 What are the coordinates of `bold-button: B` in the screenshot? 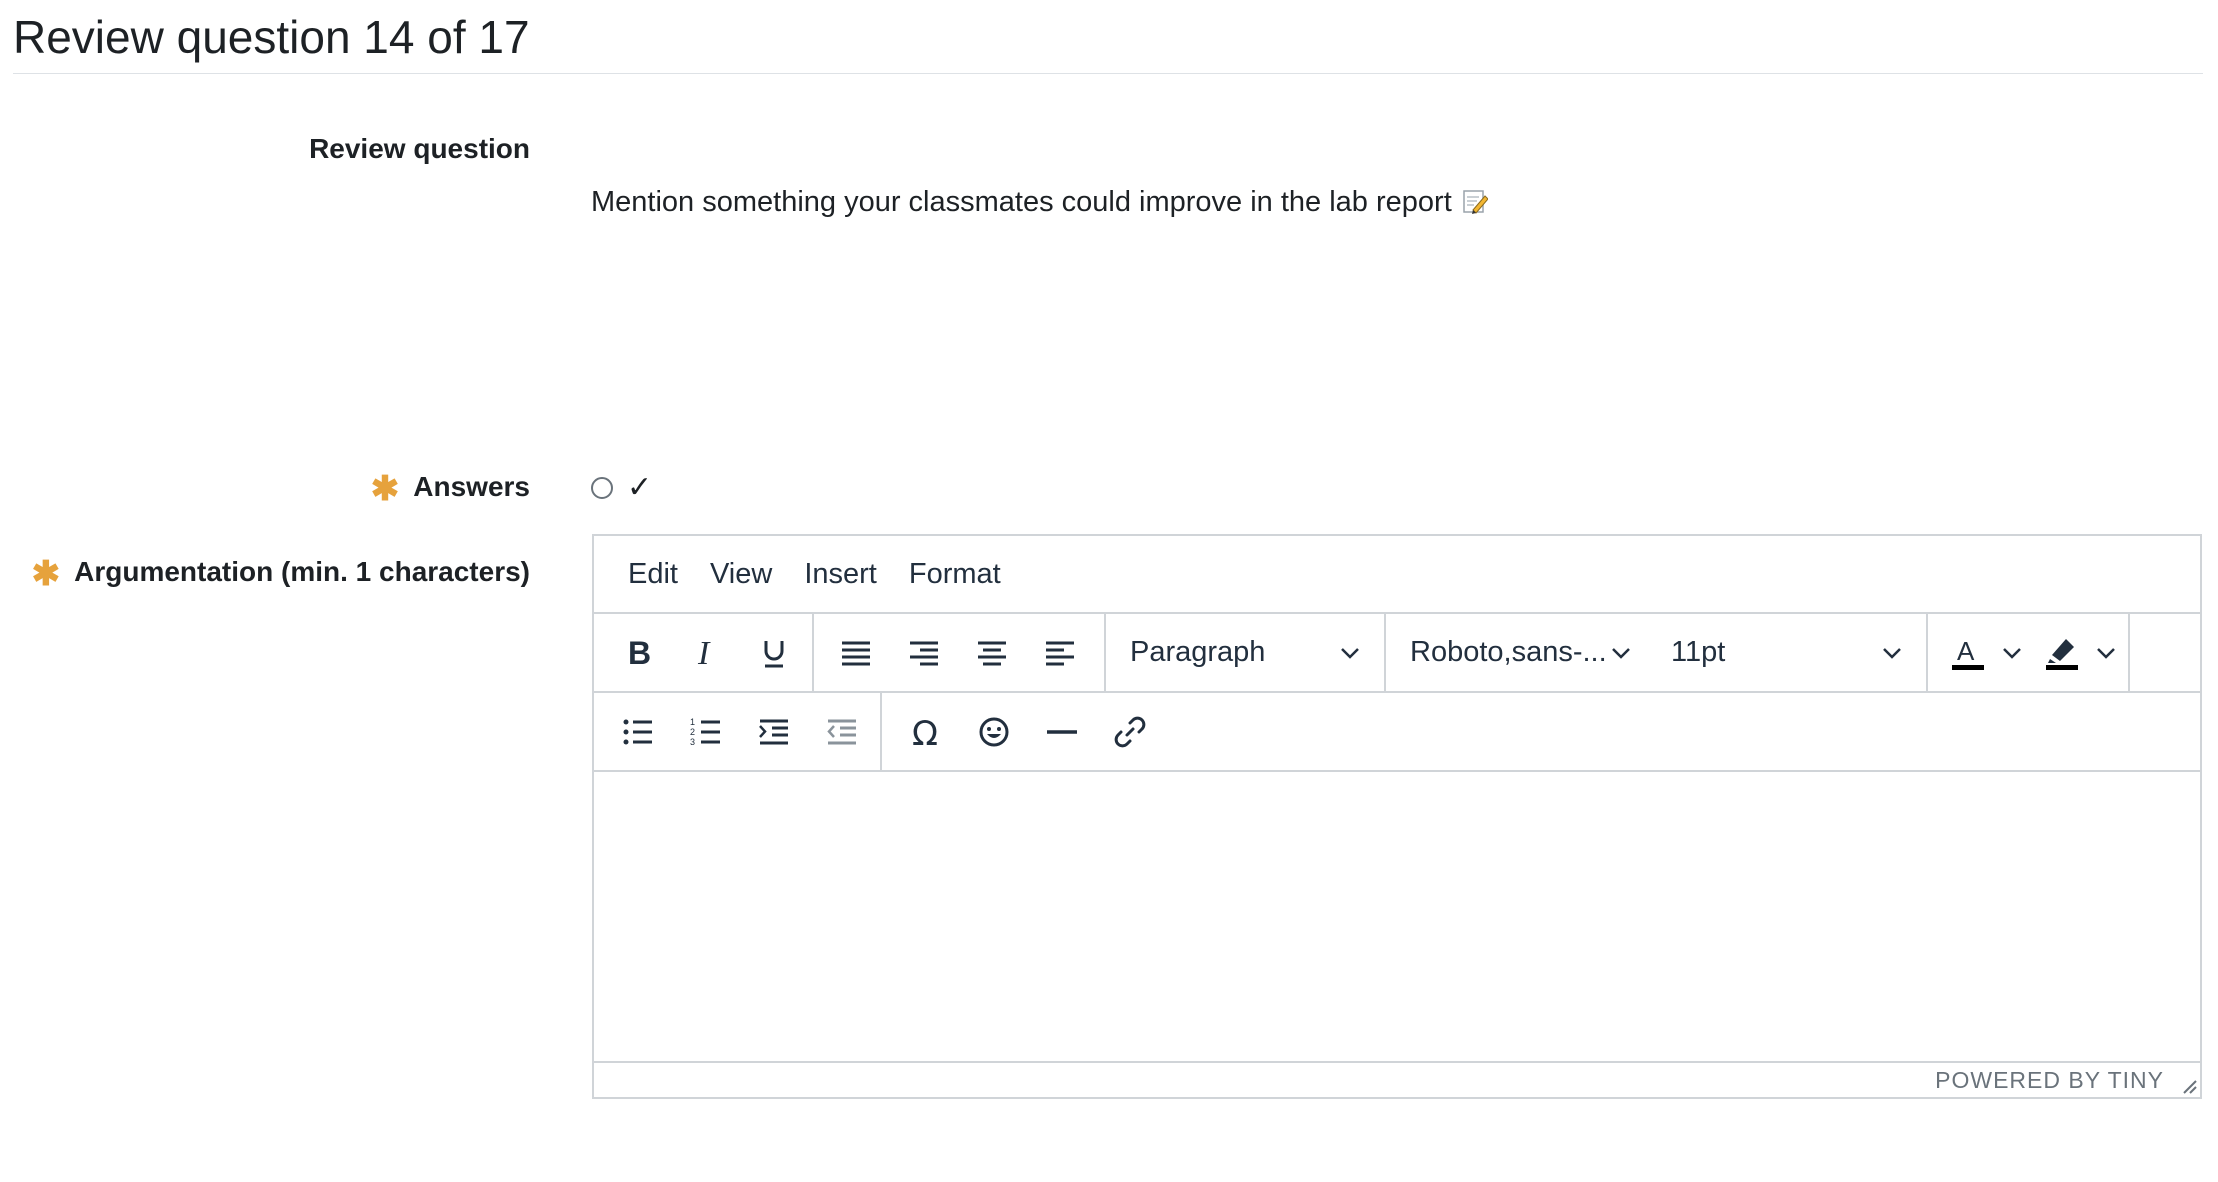 It's located at (638, 653).